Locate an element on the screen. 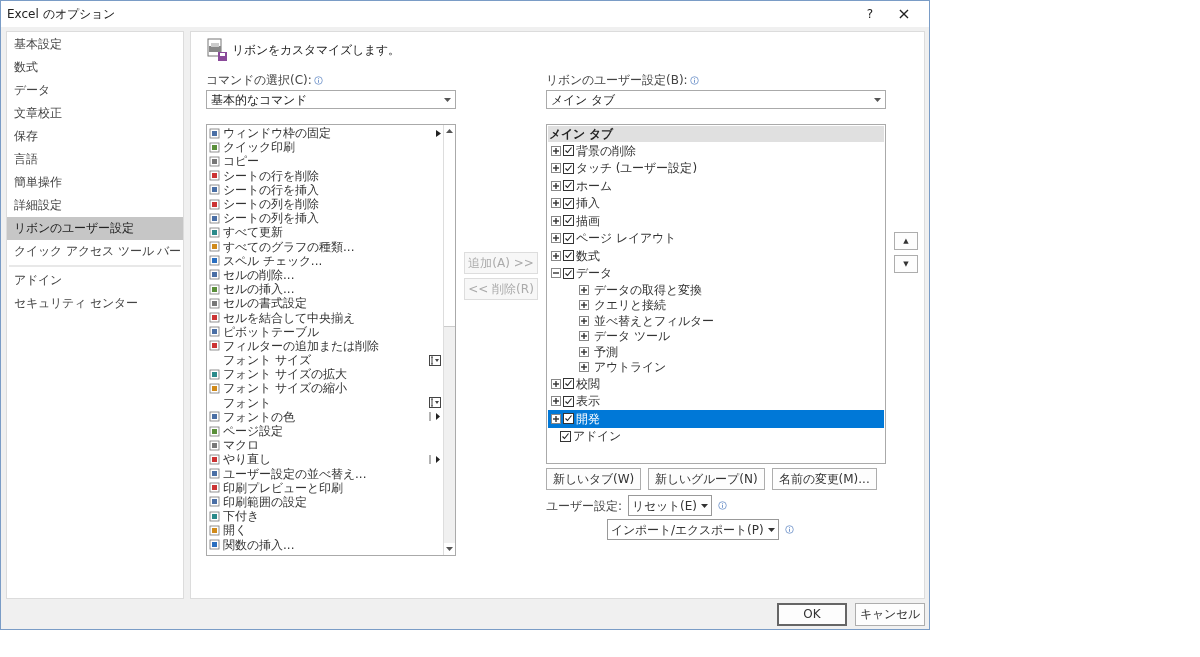  command-item: やり直し is located at coordinates (325, 459).